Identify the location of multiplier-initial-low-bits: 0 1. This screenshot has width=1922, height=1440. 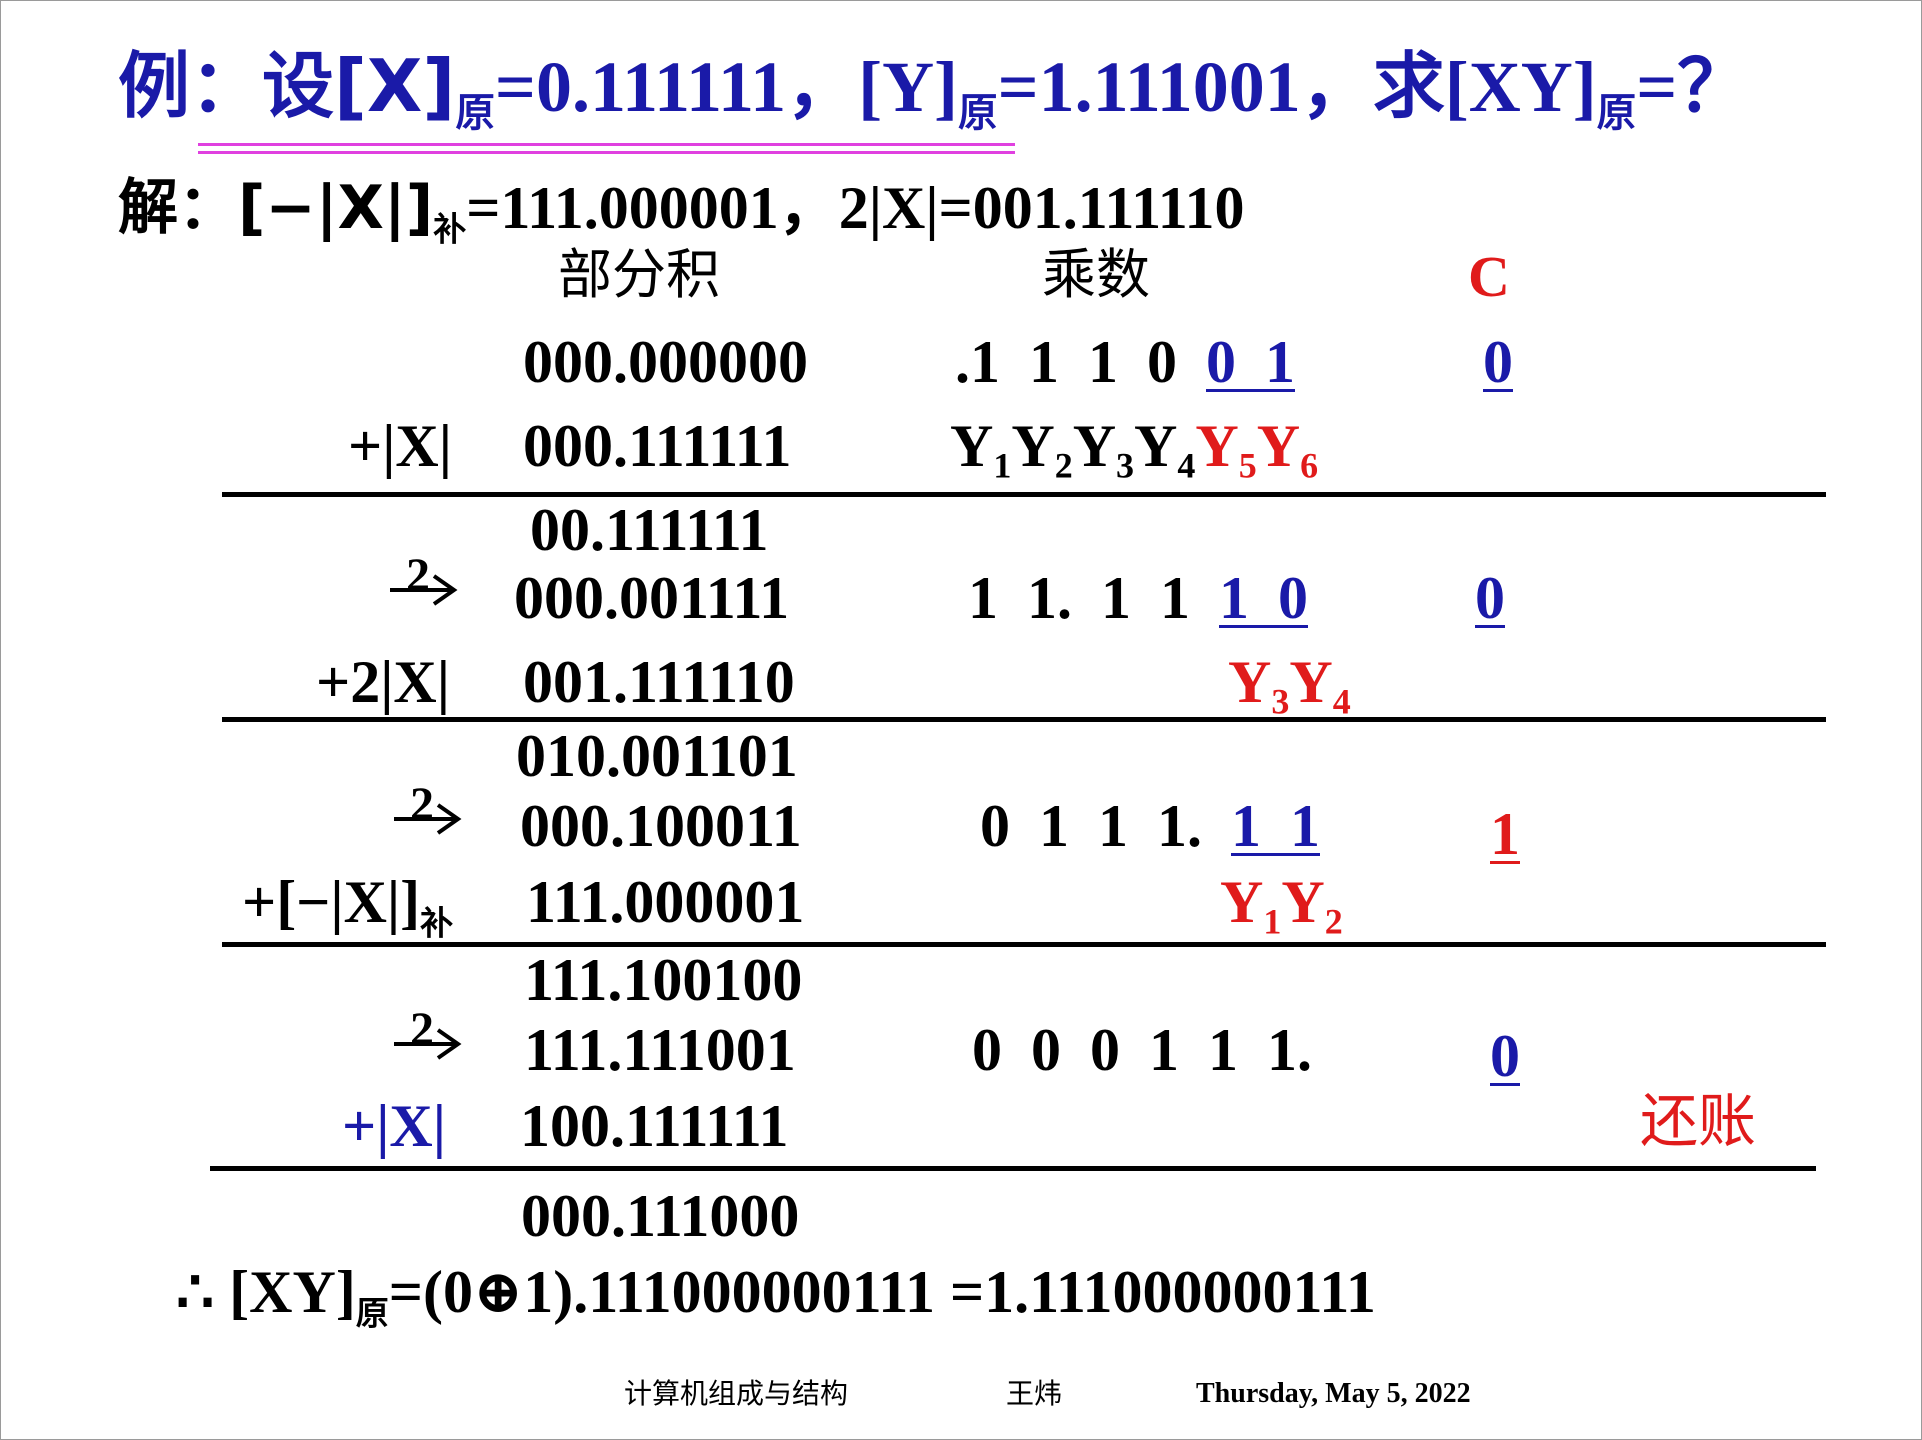
(1250, 362).